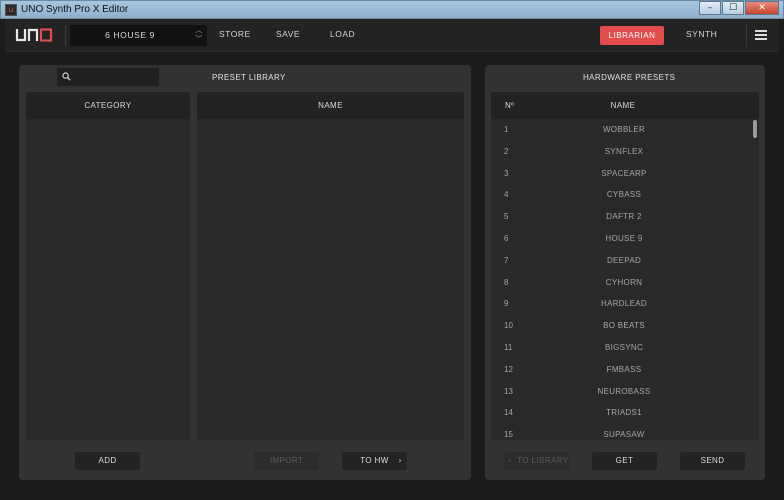  Describe the element at coordinates (506, 304) in the screenshot. I see `preset-number: 9` at that location.